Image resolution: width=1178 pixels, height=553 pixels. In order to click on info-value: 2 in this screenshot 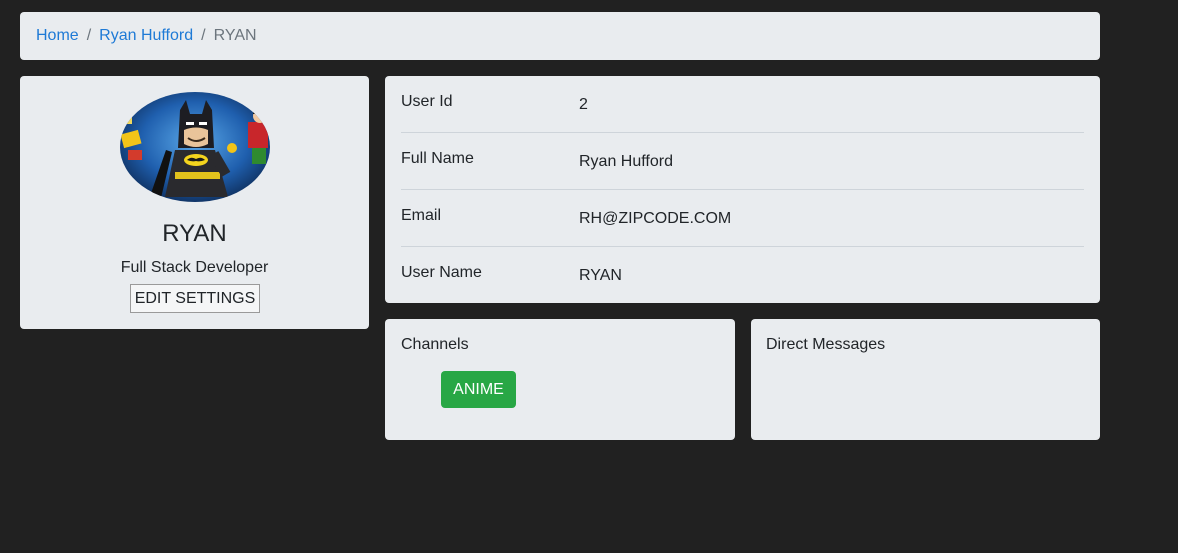, I will do `click(583, 104)`.